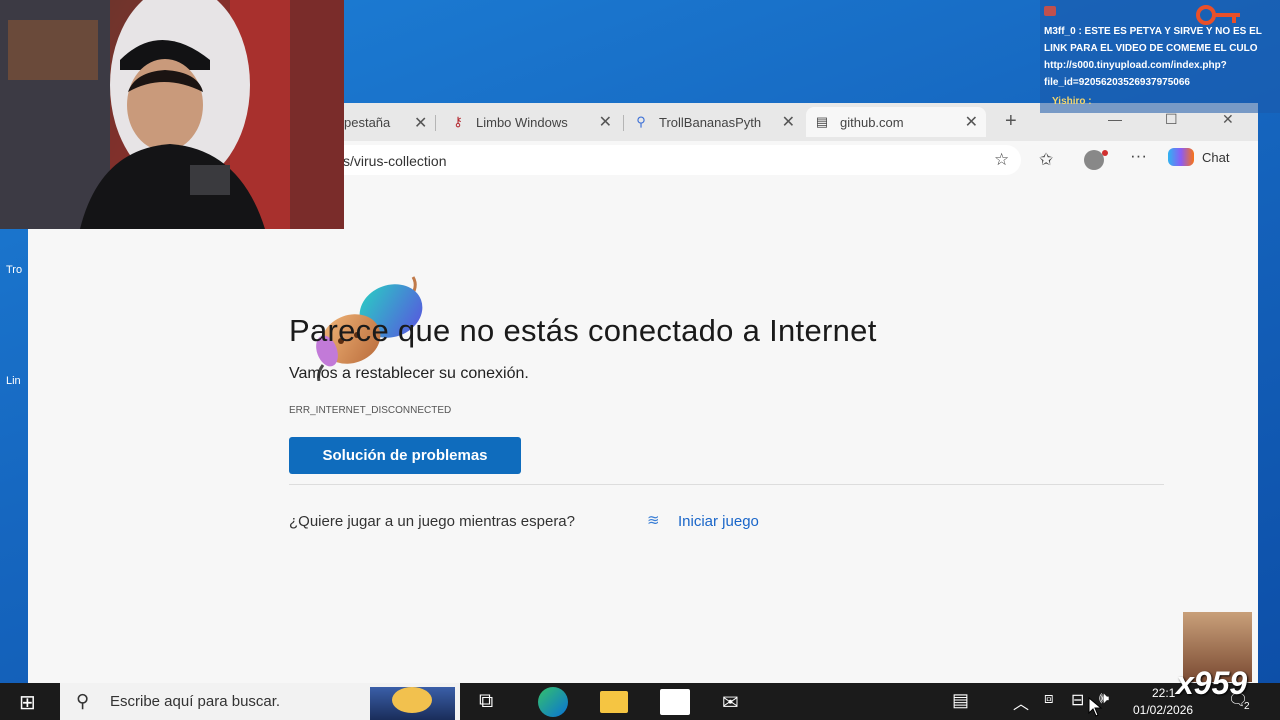  What do you see at coordinates (960, 700) in the screenshot?
I see `news-icon: ▤` at bounding box center [960, 700].